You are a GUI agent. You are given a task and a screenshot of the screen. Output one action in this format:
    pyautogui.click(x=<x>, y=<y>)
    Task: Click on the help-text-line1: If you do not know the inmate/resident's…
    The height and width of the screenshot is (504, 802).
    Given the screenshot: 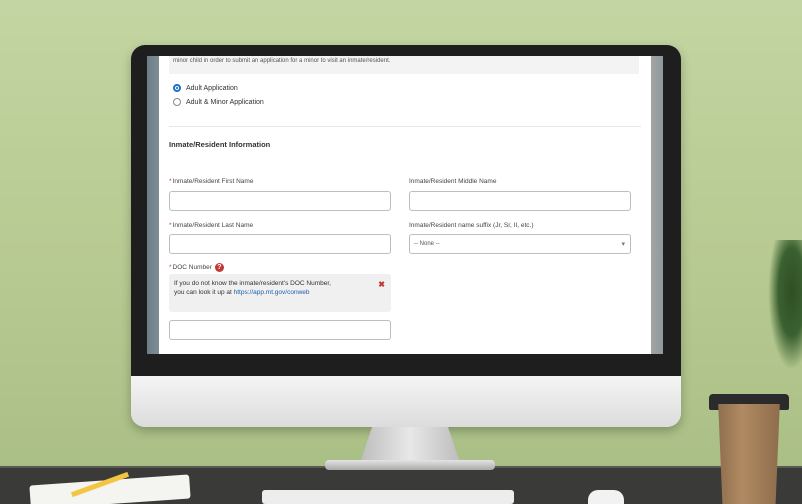 What is the action you would take?
    pyautogui.click(x=252, y=283)
    